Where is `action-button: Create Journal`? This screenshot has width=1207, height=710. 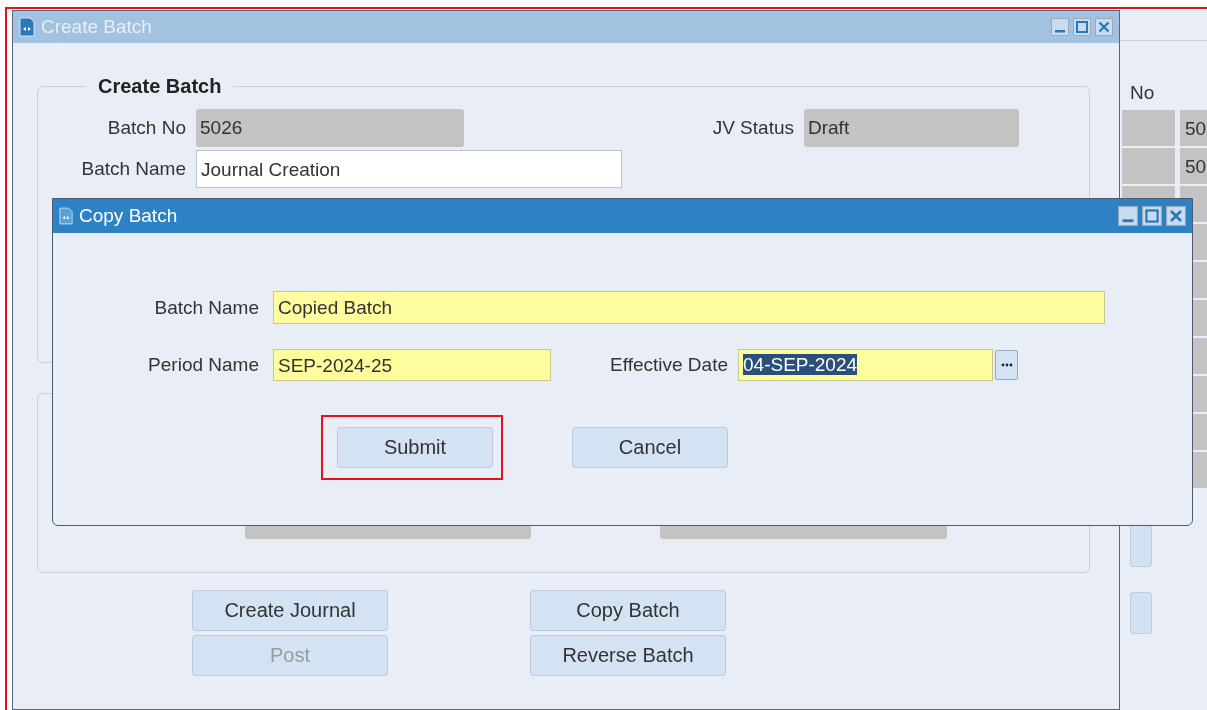 action-button: Create Journal is located at coordinates (290, 610).